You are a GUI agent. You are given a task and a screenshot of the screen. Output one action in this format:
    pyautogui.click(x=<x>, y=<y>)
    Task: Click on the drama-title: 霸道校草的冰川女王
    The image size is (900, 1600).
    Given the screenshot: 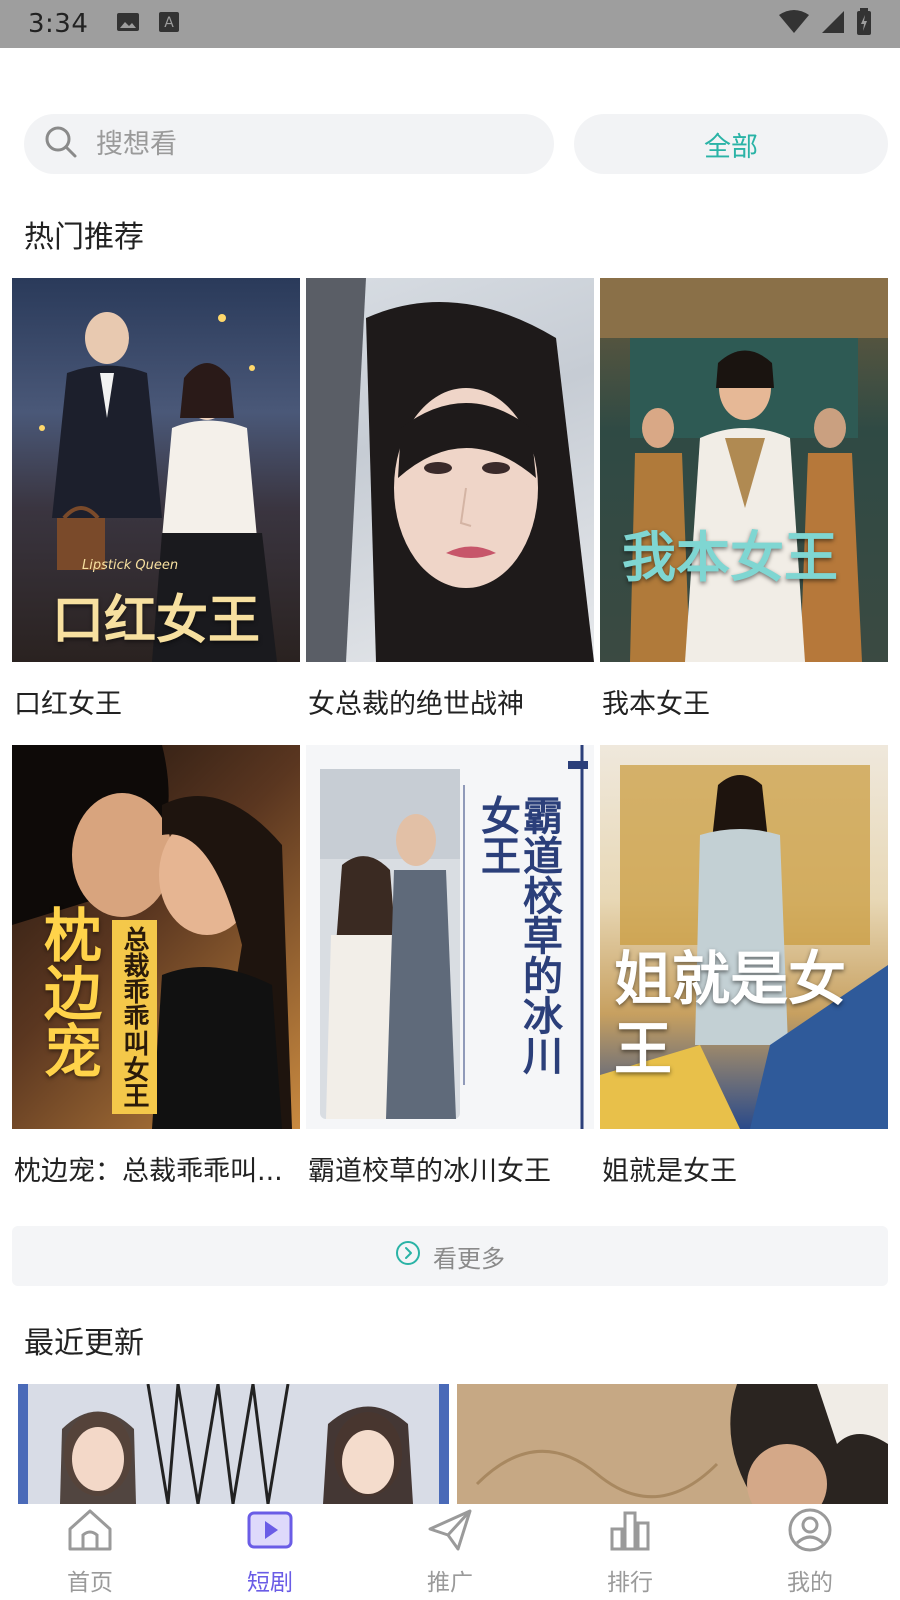 What is the action you would take?
    pyautogui.click(x=450, y=1168)
    